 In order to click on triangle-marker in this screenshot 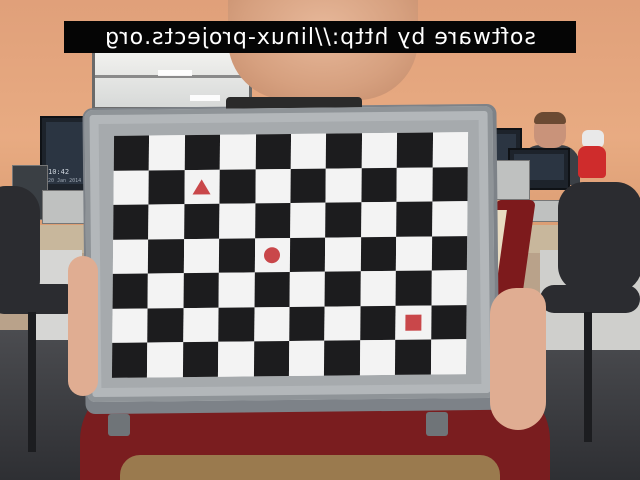, I will do `click(202, 187)`.